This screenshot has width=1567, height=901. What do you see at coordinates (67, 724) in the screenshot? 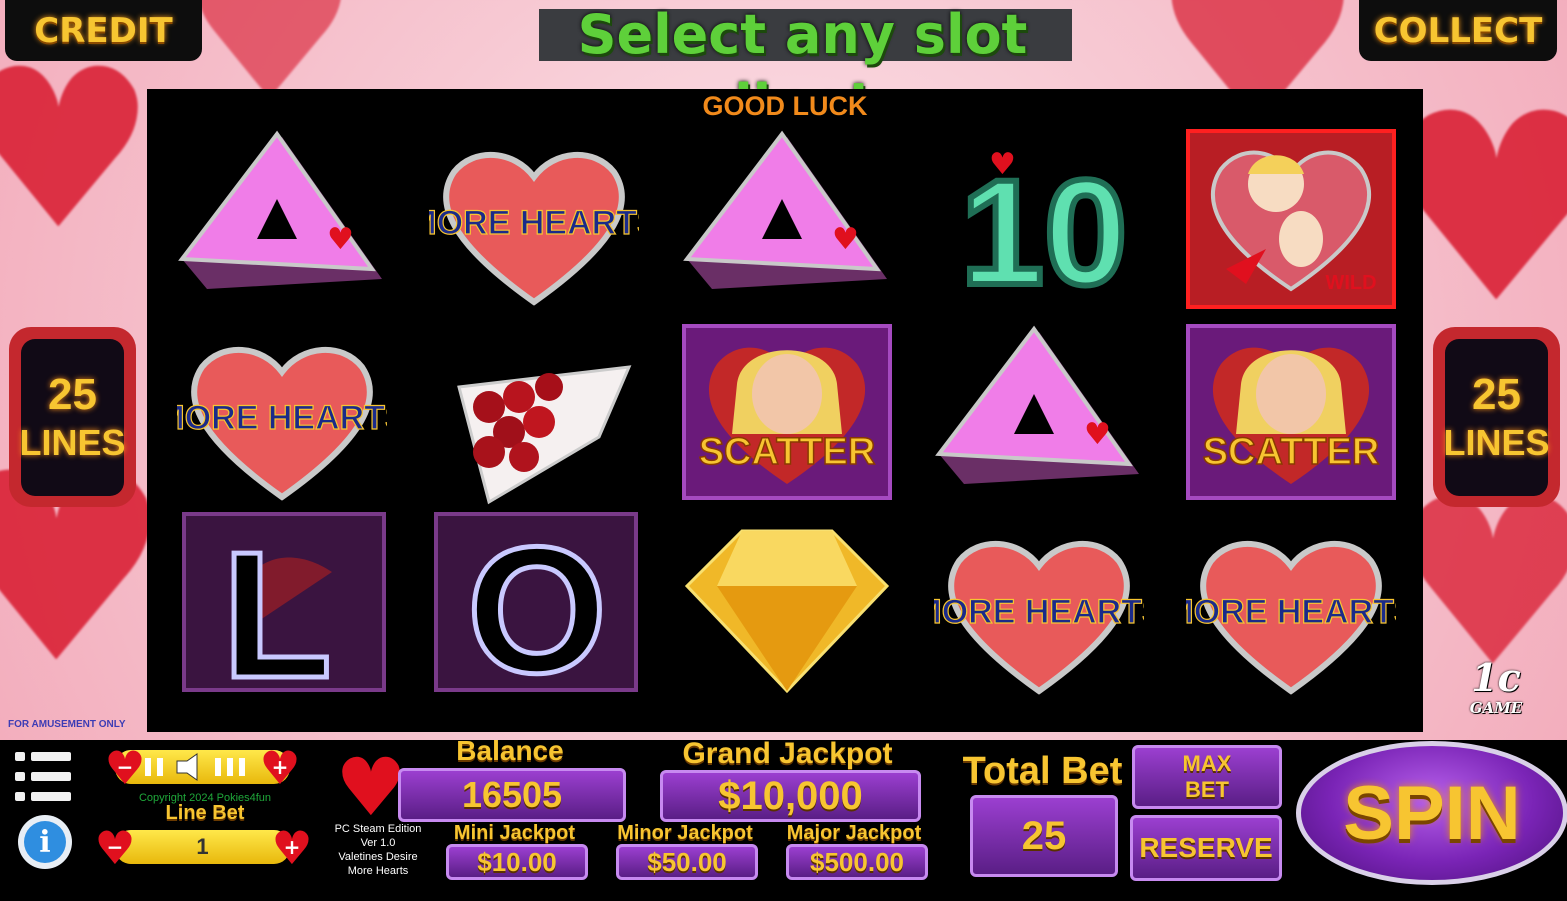
I see `amusement-notice: FOR AMUSEMENT ONLY` at bounding box center [67, 724].